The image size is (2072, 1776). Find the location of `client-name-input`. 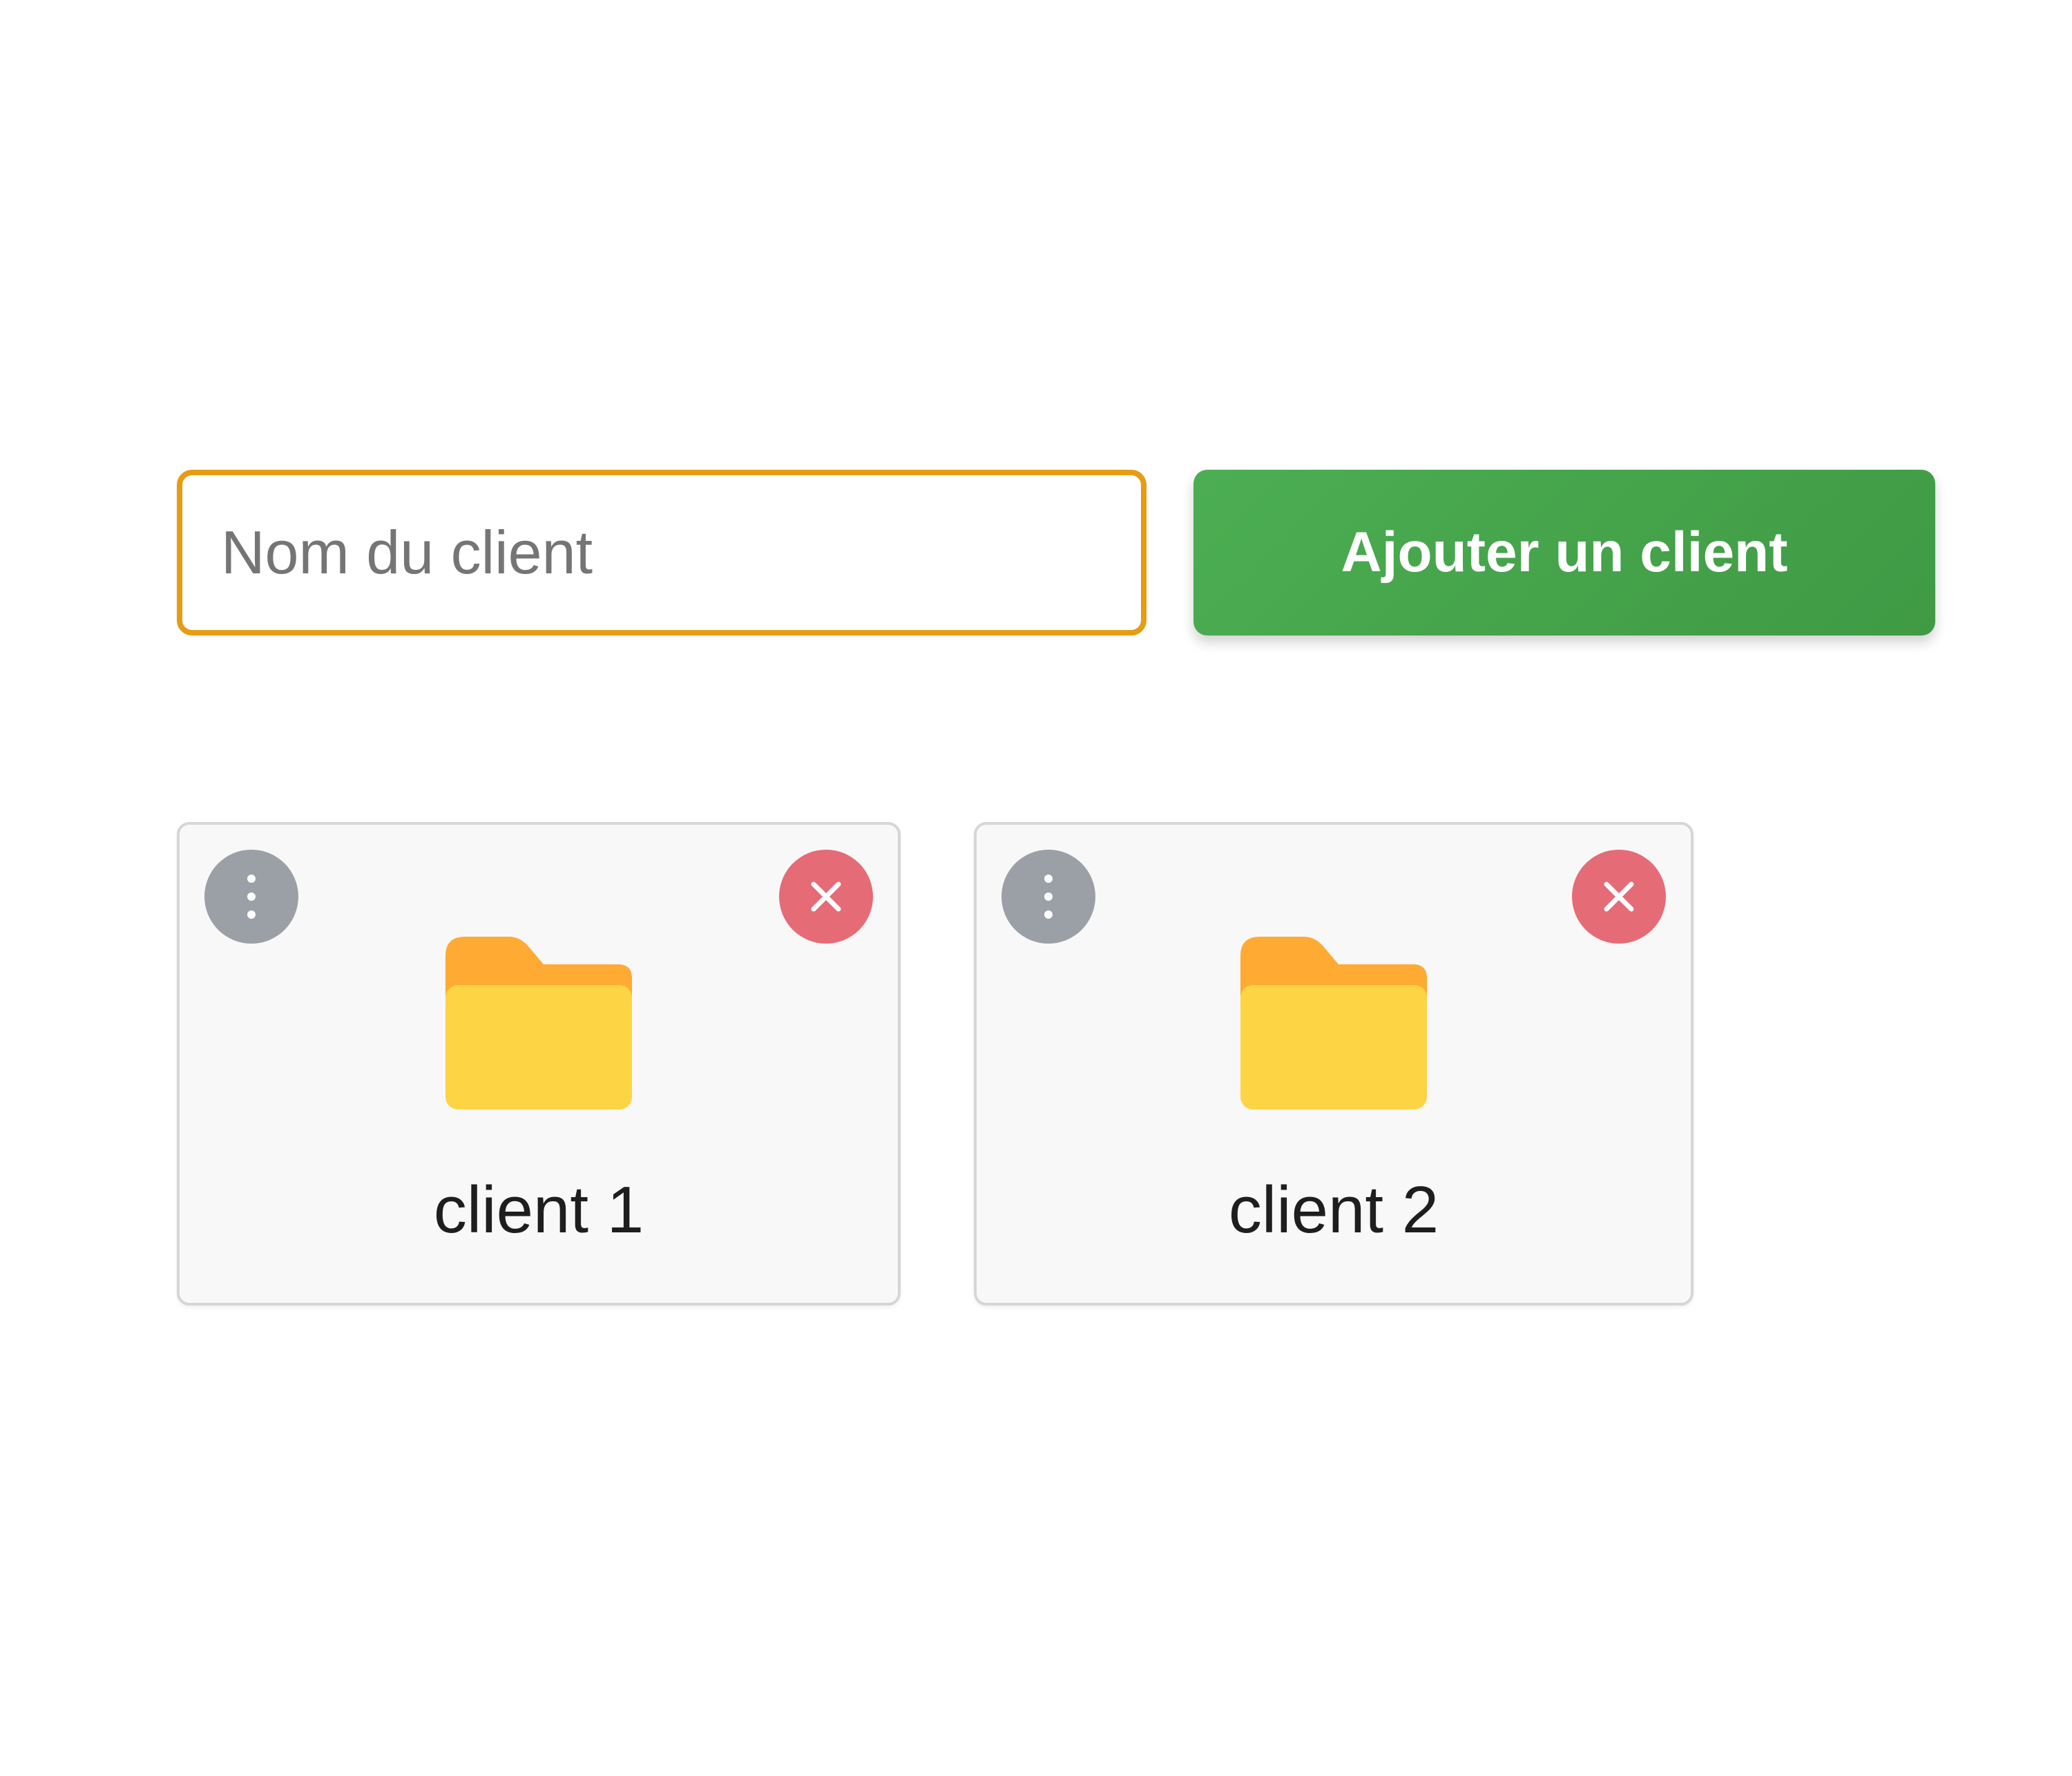

client-name-input is located at coordinates (662, 553).